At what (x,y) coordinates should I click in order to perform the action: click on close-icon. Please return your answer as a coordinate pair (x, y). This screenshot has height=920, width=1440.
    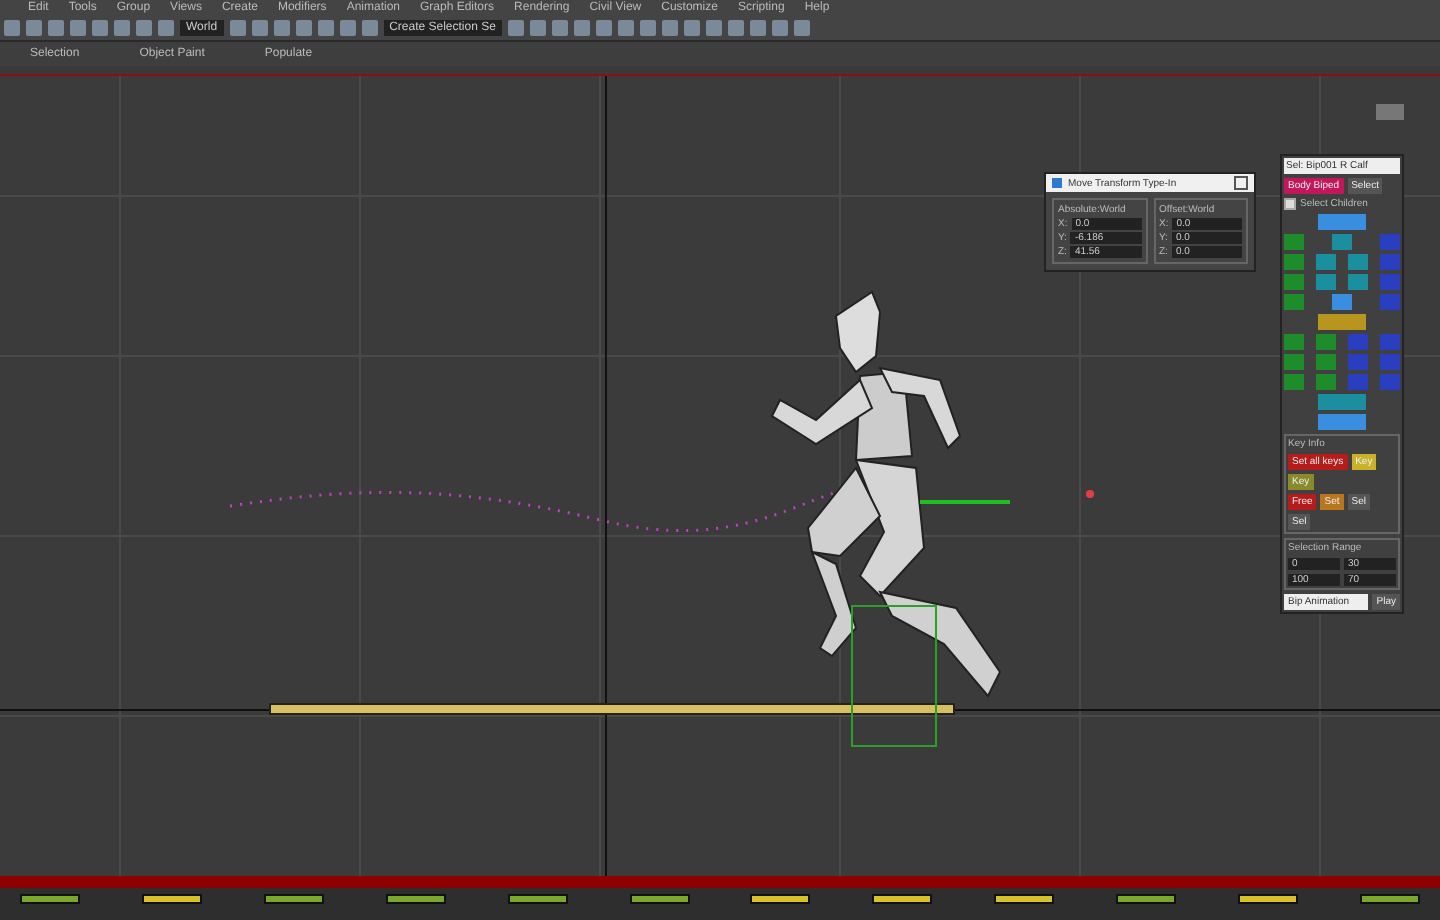
    Looking at the image, I should click on (1241, 183).